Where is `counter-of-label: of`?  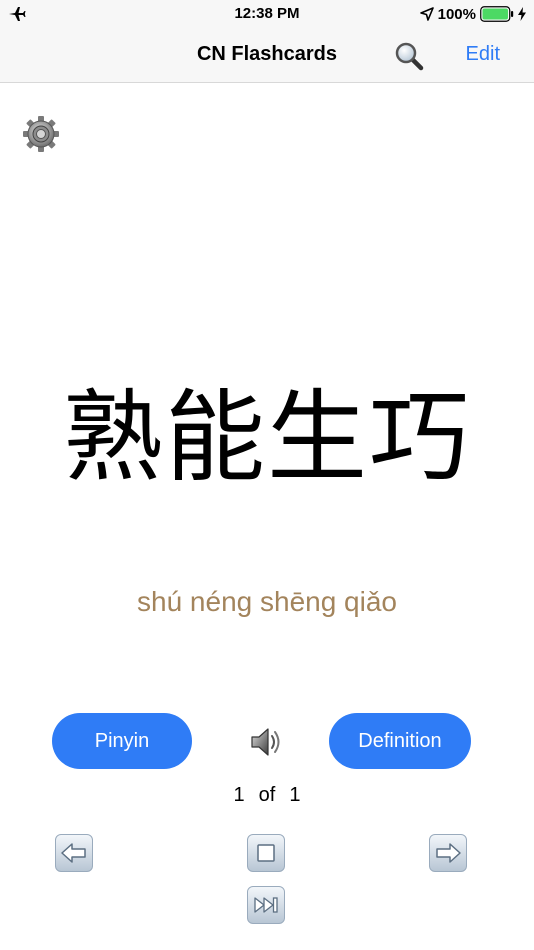
counter-of-label: of is located at coordinates (267, 795).